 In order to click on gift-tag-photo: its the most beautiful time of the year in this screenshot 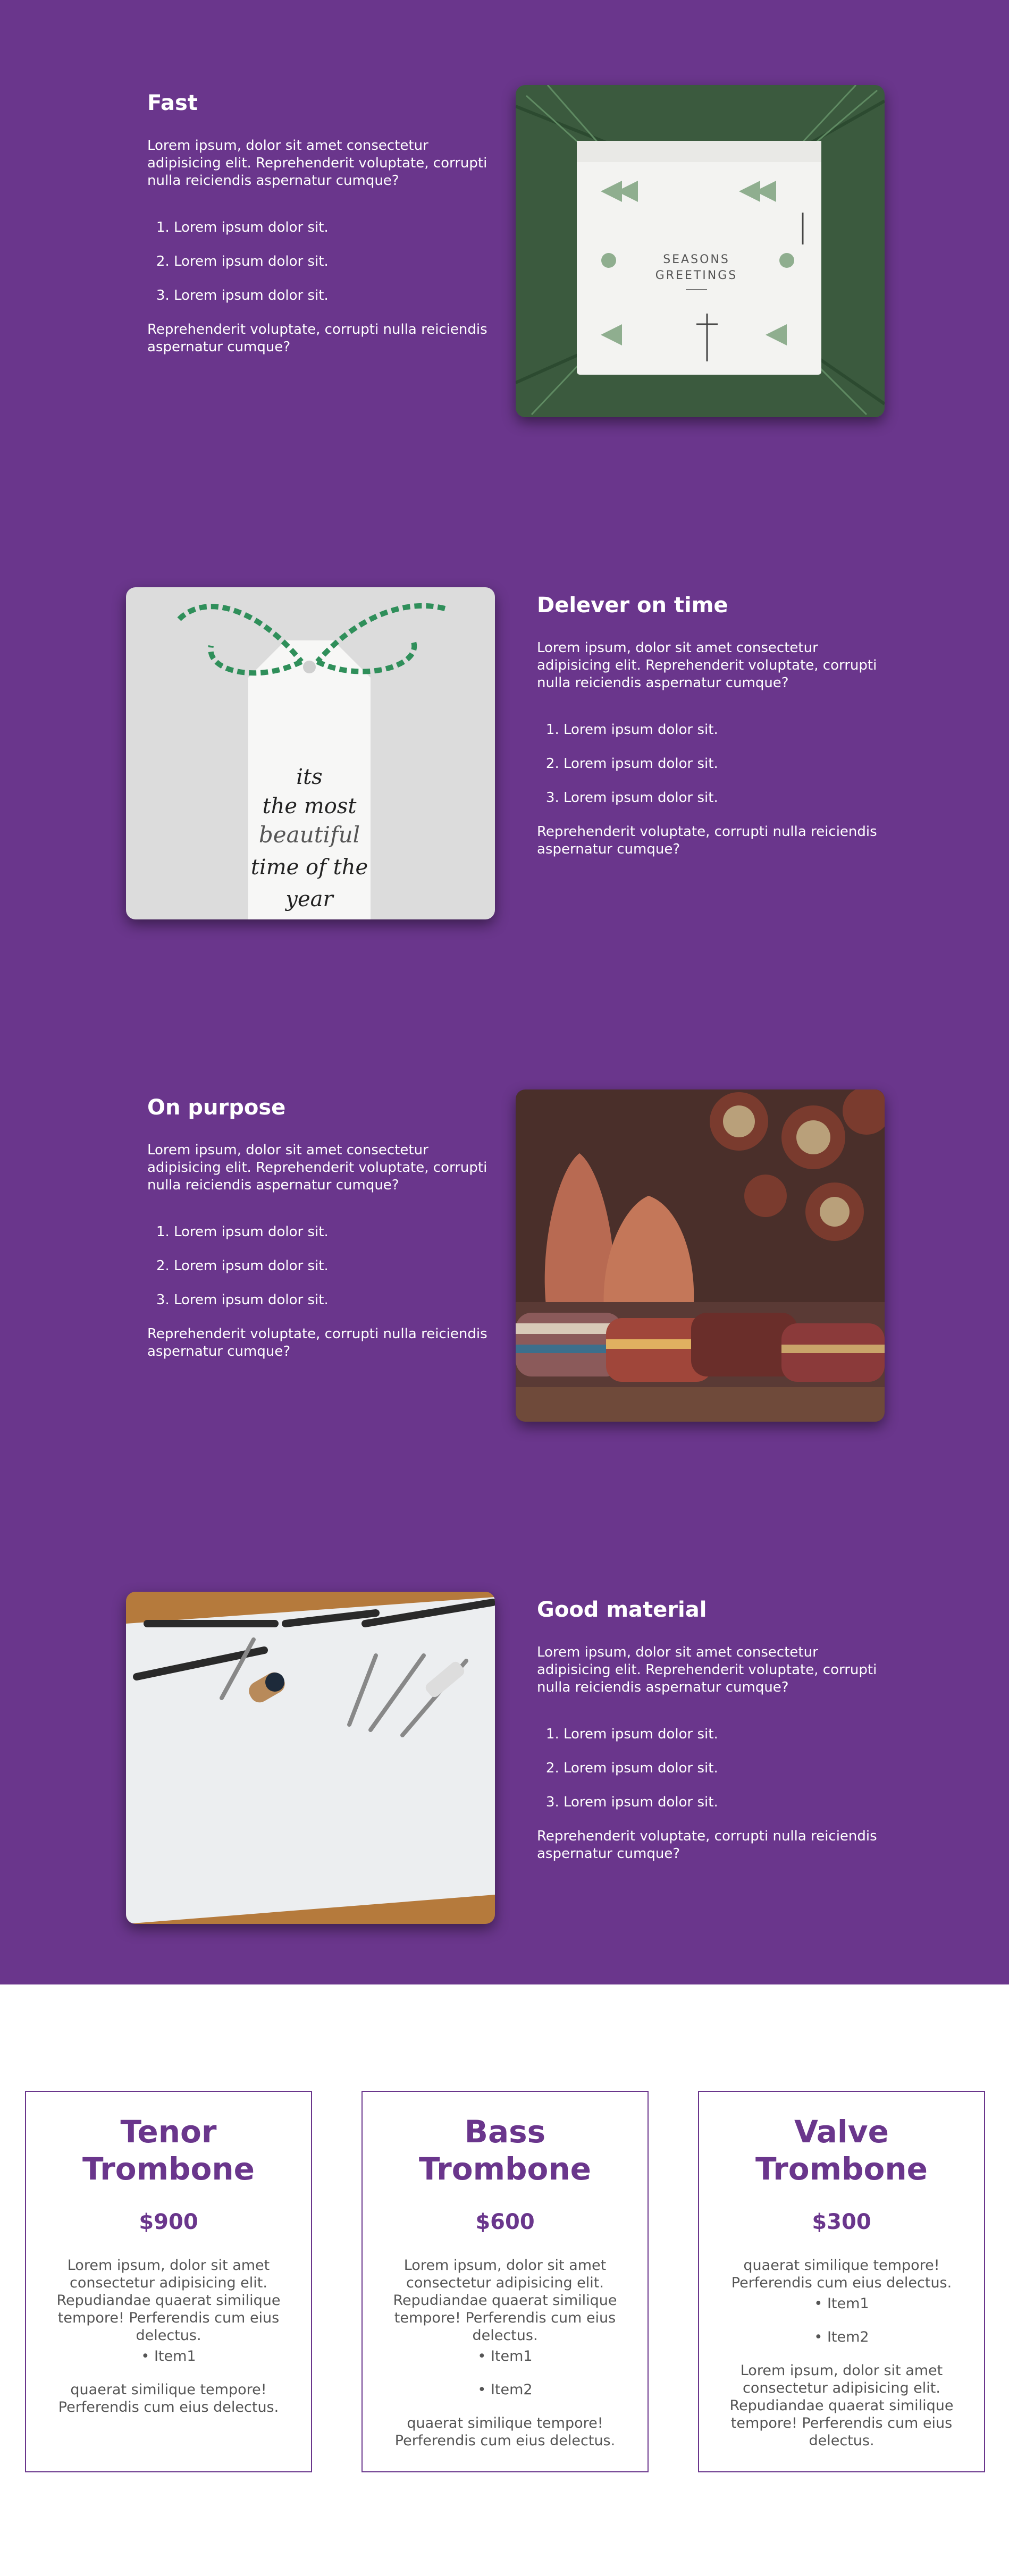, I will do `click(310, 753)`.